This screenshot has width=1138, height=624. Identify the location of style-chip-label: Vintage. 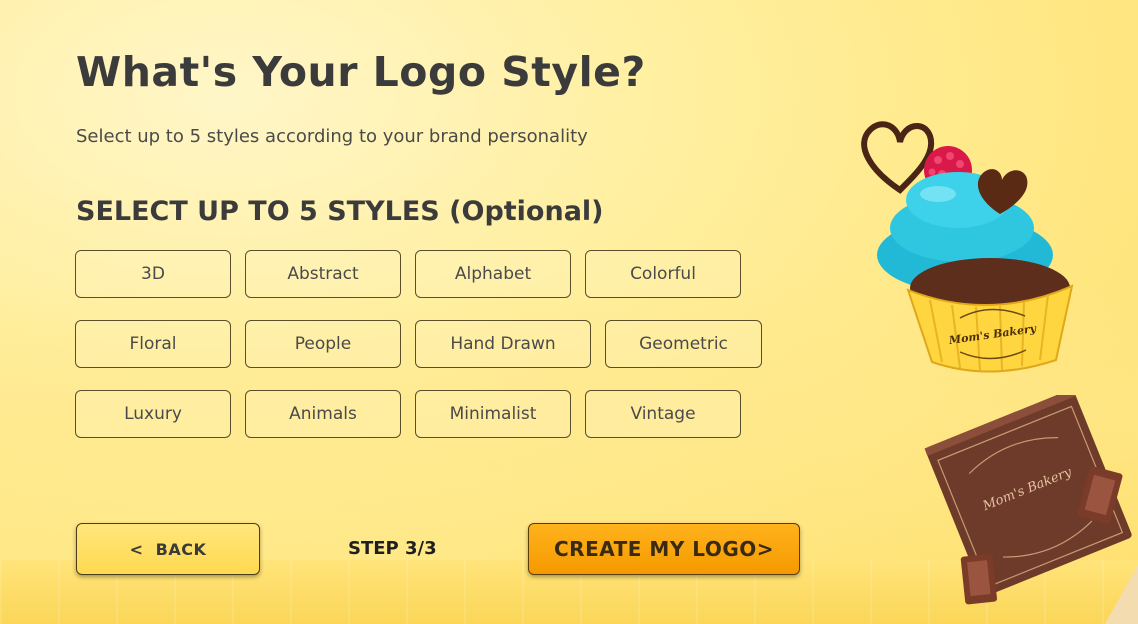
(663, 414).